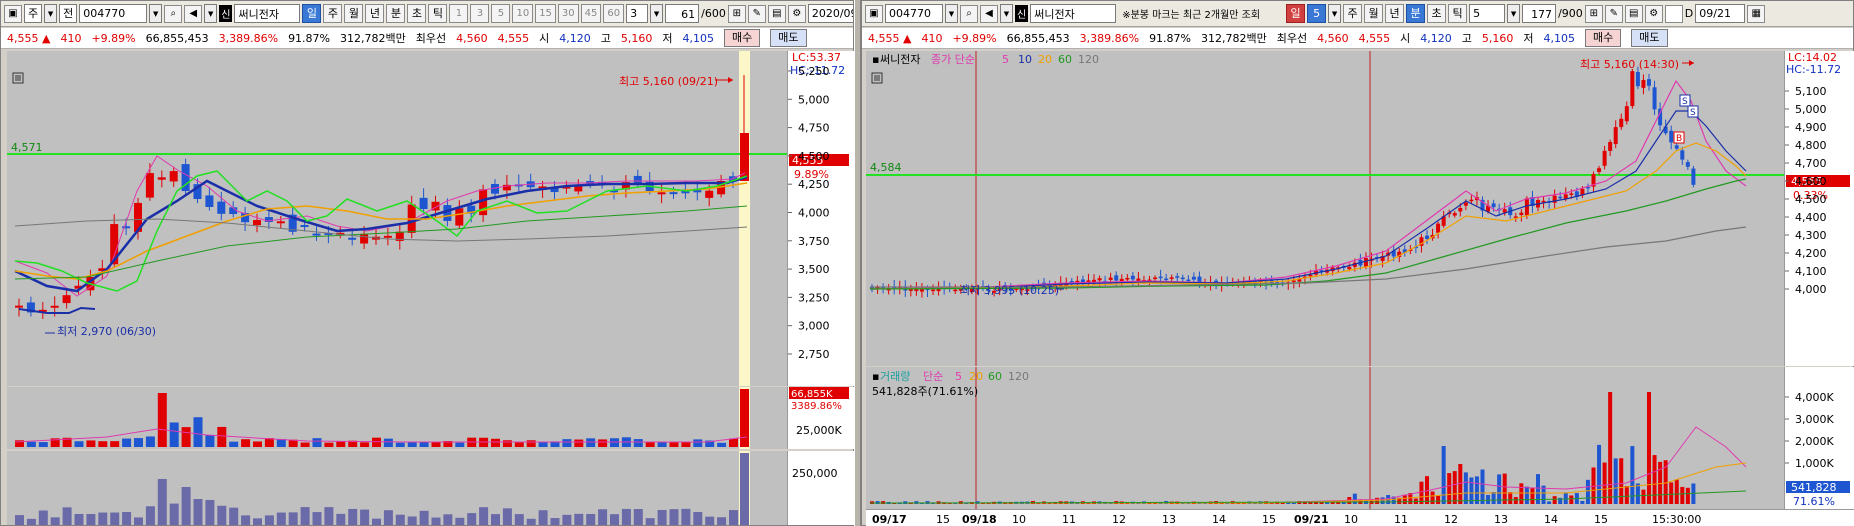 The height and width of the screenshot is (526, 1854). I want to click on axis-tick-label: 2,000K, so click(1814, 441).